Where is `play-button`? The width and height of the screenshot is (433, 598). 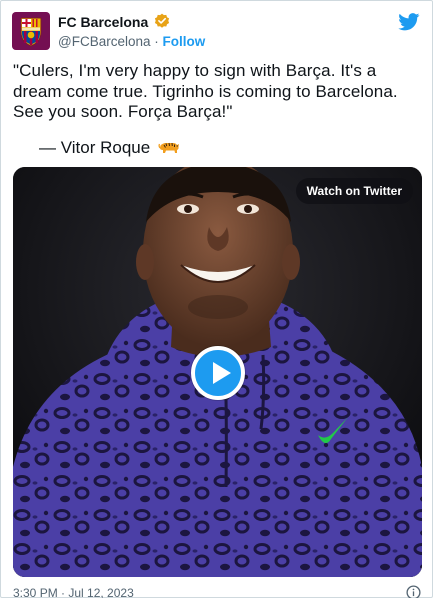
play-button is located at coordinates (218, 373).